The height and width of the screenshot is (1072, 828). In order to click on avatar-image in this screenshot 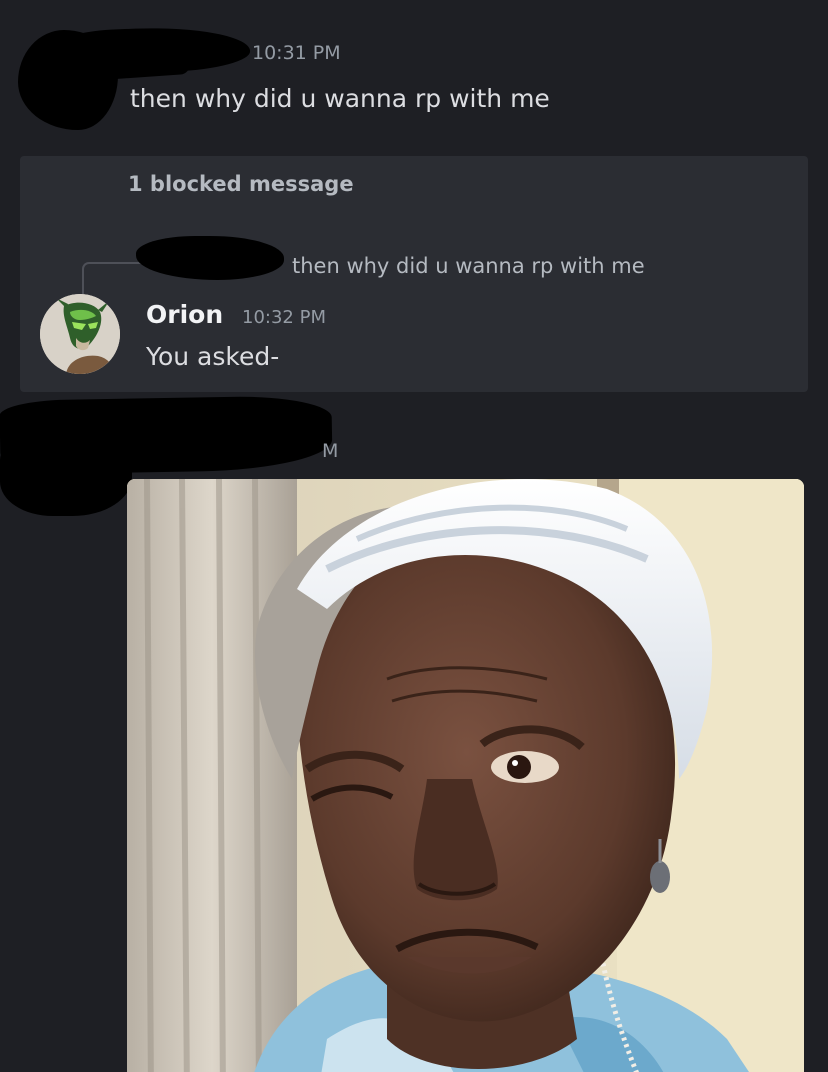, I will do `click(80, 334)`.